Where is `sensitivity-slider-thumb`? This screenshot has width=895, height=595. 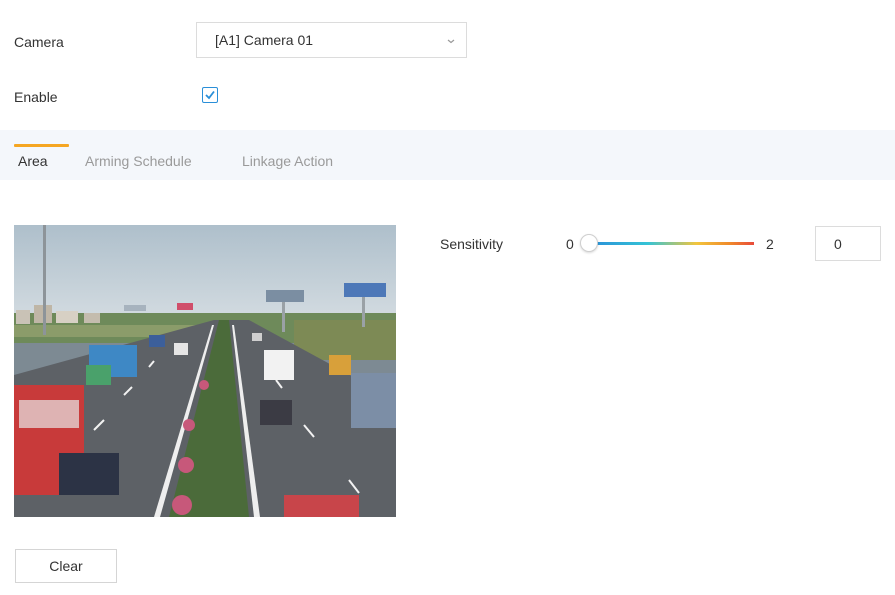
sensitivity-slider-thumb is located at coordinates (589, 243).